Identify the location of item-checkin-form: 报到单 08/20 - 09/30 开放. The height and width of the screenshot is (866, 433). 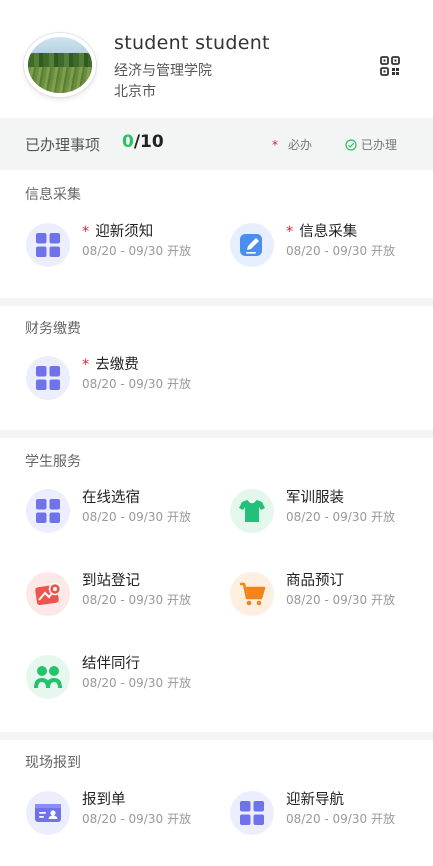
(121, 818).